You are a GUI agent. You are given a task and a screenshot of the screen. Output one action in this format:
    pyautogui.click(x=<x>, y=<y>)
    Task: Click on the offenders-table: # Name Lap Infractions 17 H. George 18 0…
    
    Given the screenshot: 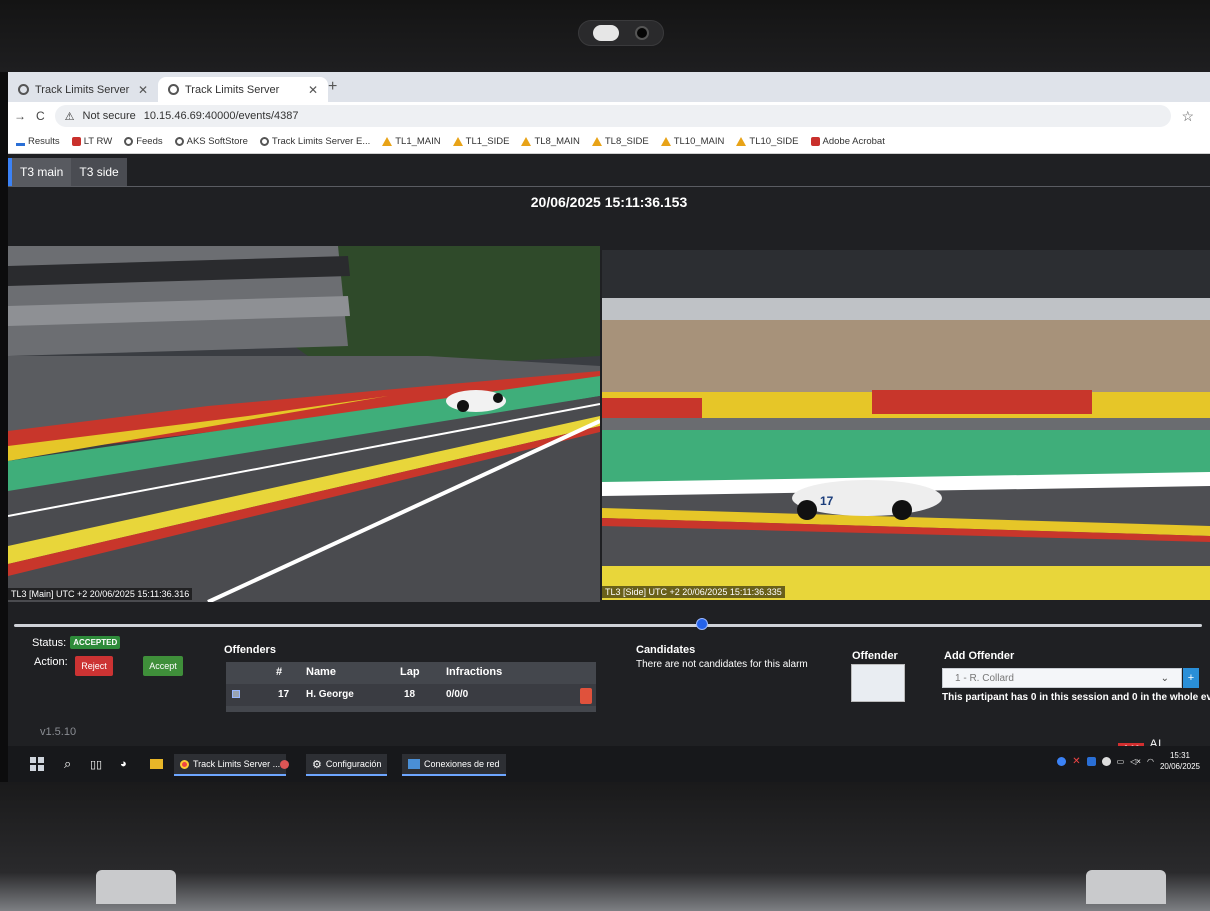 What is the action you would take?
    pyautogui.click(x=411, y=687)
    